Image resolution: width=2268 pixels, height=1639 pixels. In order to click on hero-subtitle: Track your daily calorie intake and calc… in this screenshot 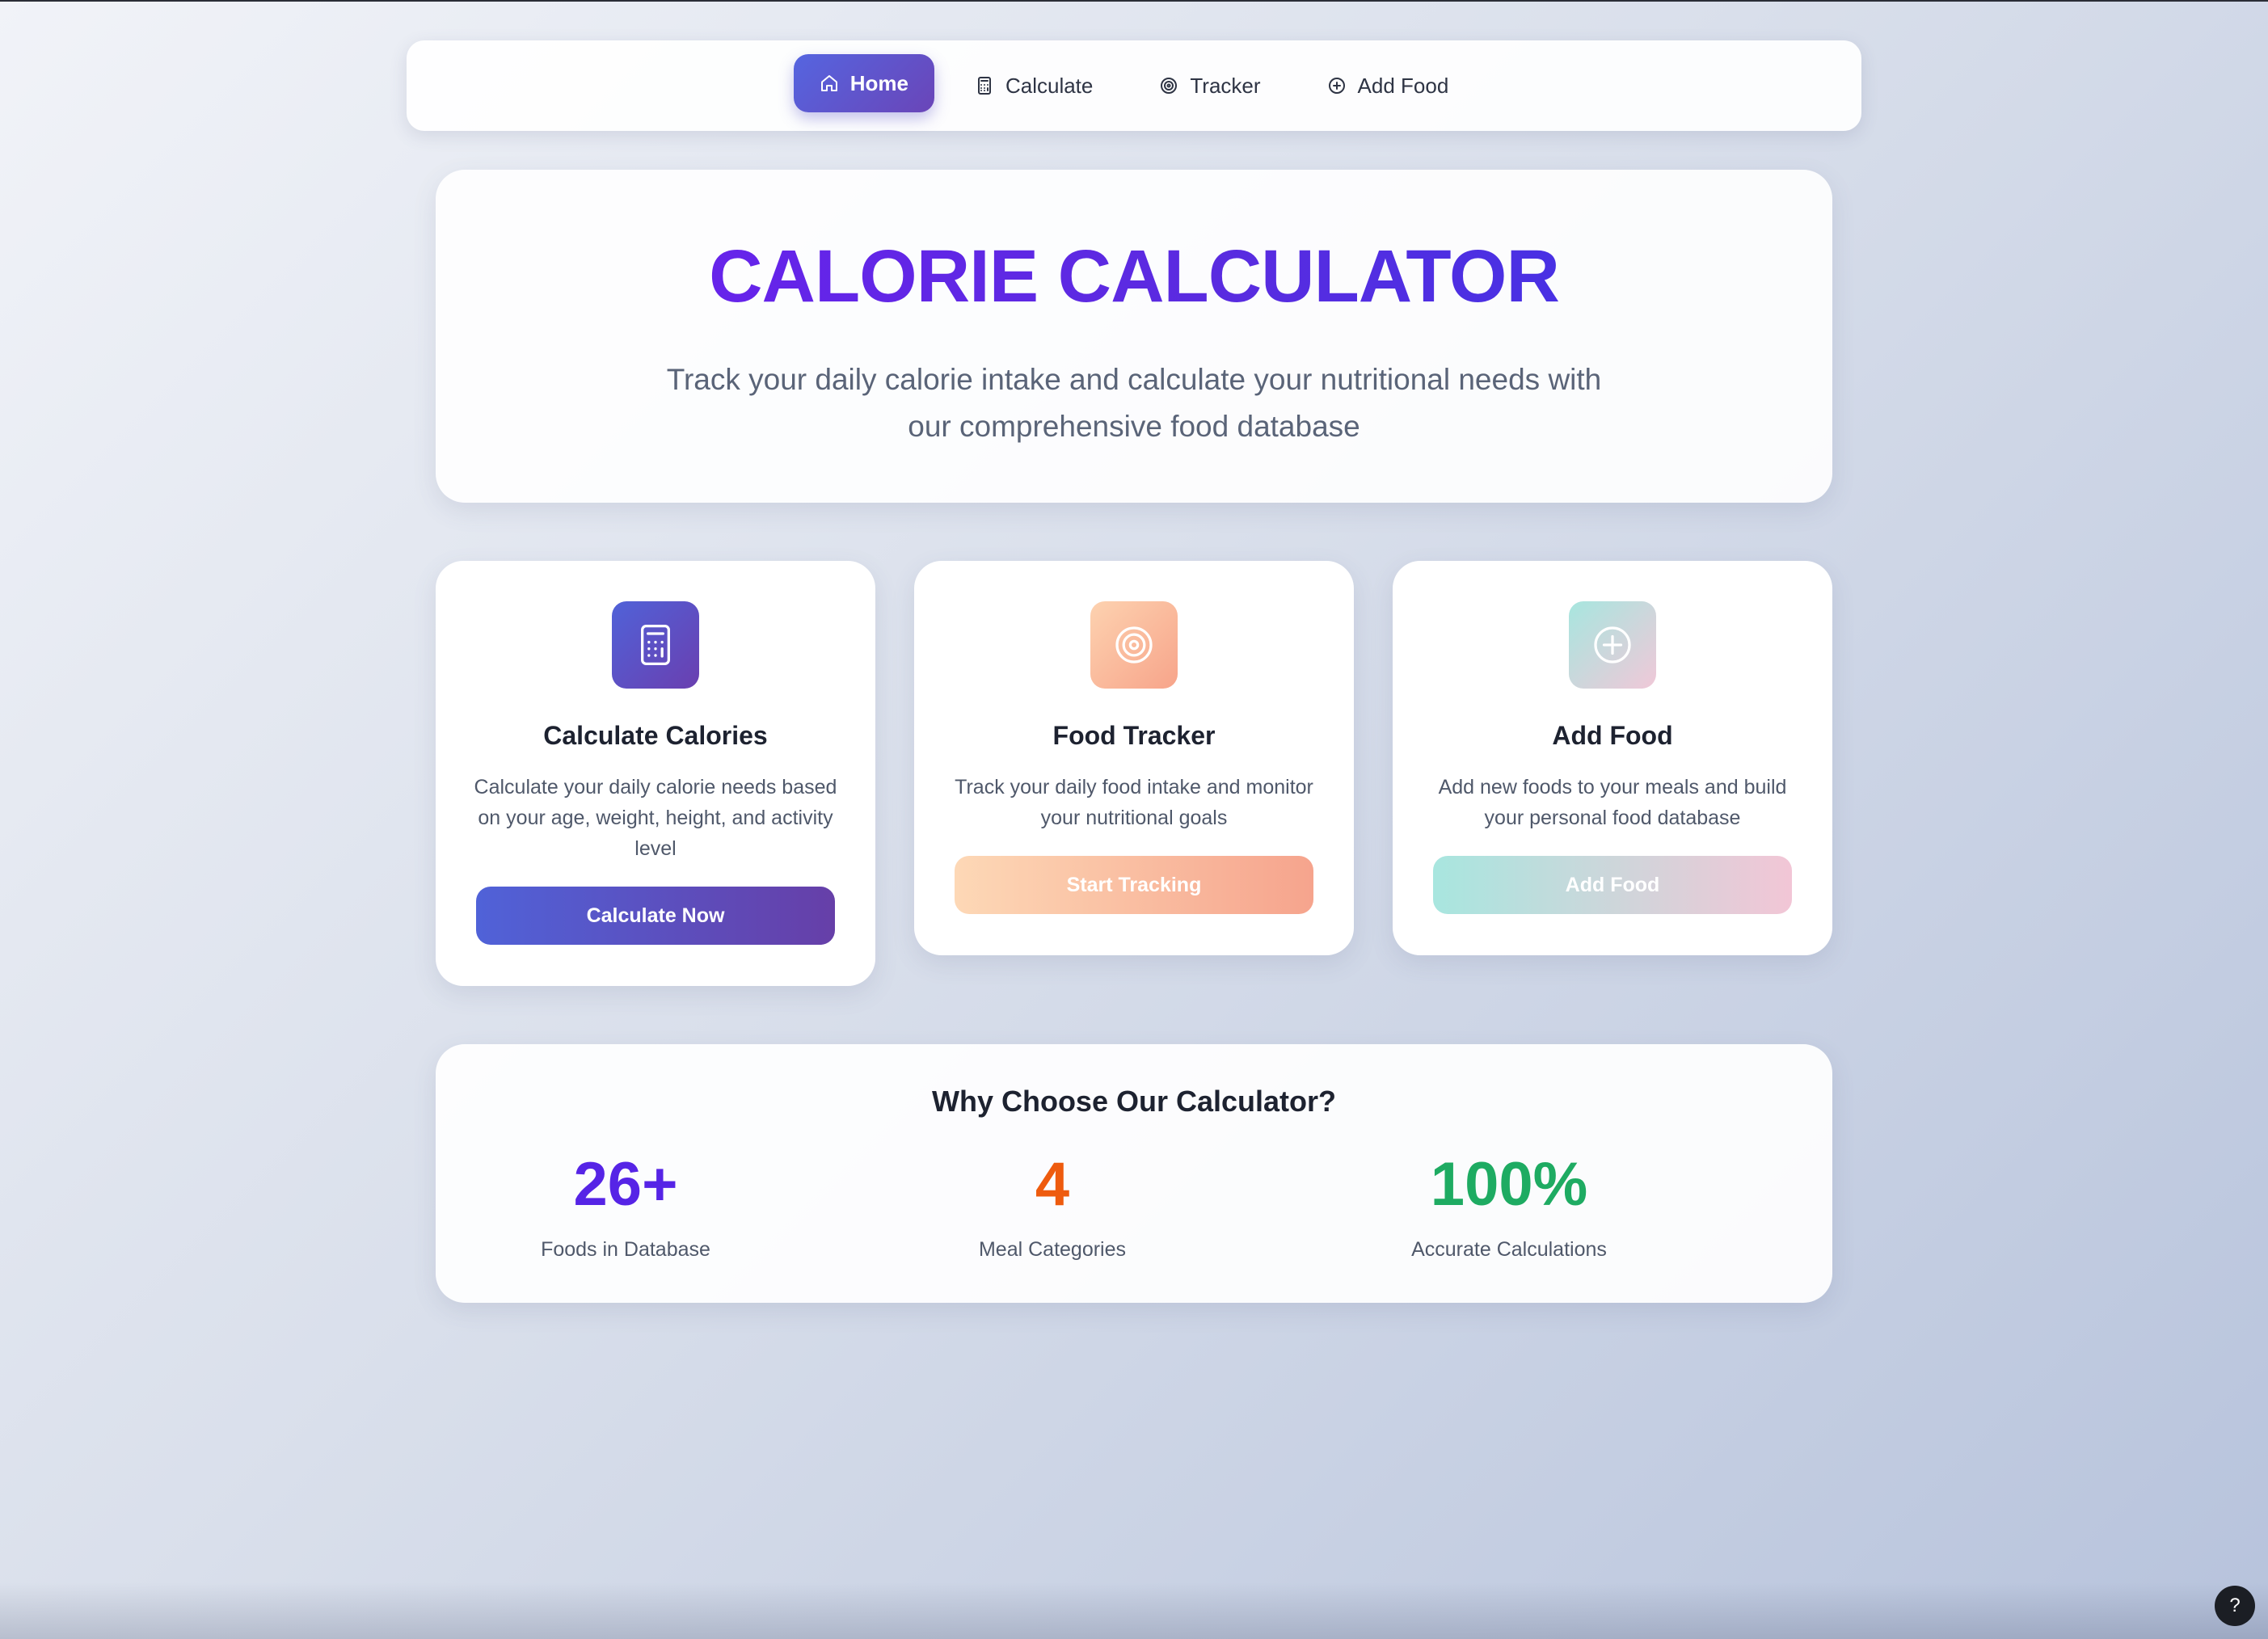, I will do `click(1134, 403)`.